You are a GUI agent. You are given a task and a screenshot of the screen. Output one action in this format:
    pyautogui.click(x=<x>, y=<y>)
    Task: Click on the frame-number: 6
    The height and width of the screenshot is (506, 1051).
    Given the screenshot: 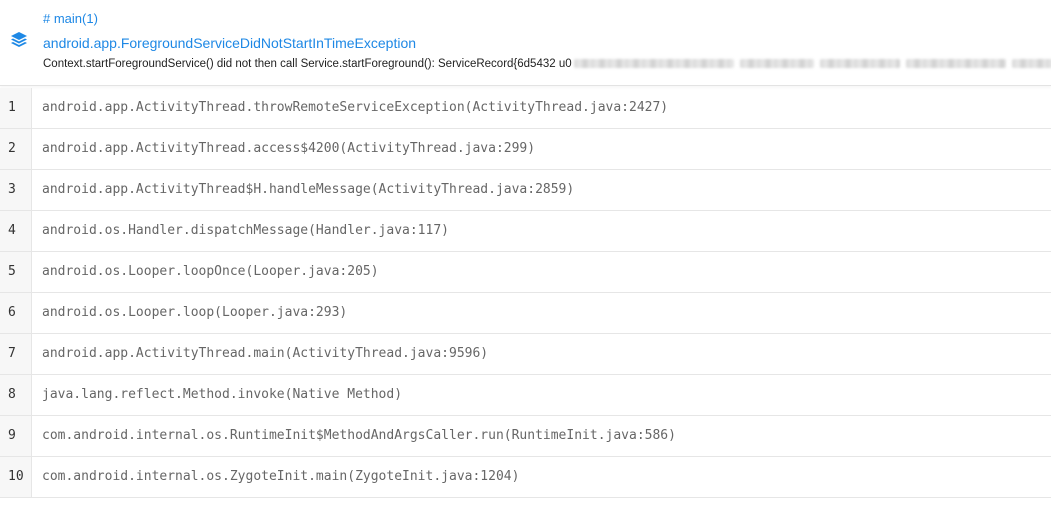 What is the action you would take?
    pyautogui.click(x=16, y=313)
    